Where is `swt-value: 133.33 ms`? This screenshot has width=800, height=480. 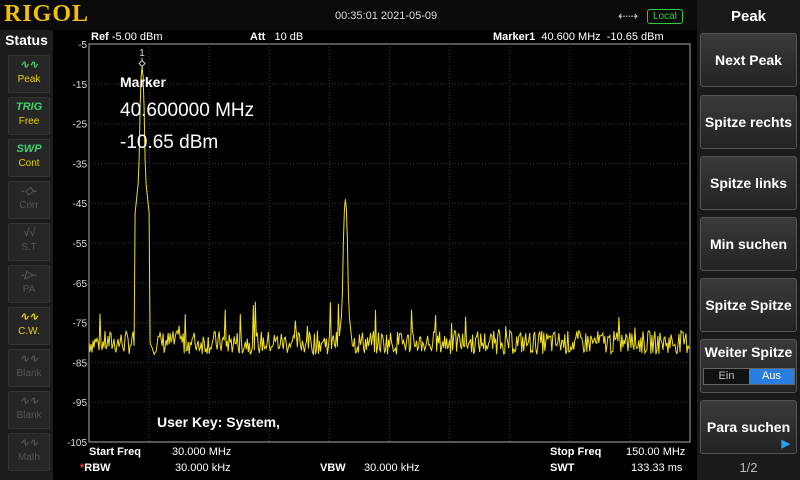 swt-value: 133.33 ms is located at coordinates (656, 468).